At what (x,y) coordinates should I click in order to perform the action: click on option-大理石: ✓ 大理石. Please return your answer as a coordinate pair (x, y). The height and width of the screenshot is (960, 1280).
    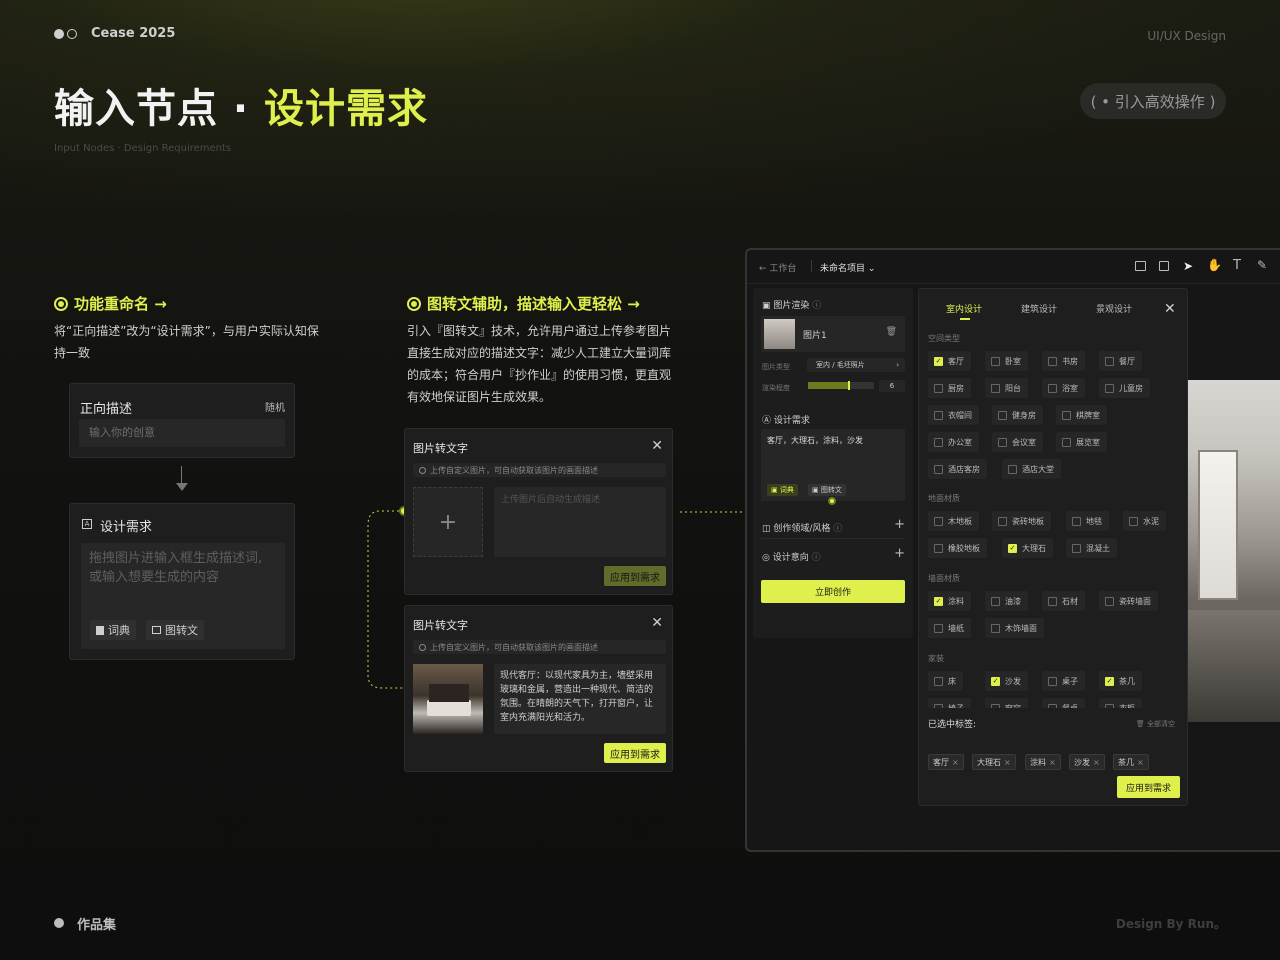
    Looking at the image, I should click on (1027, 548).